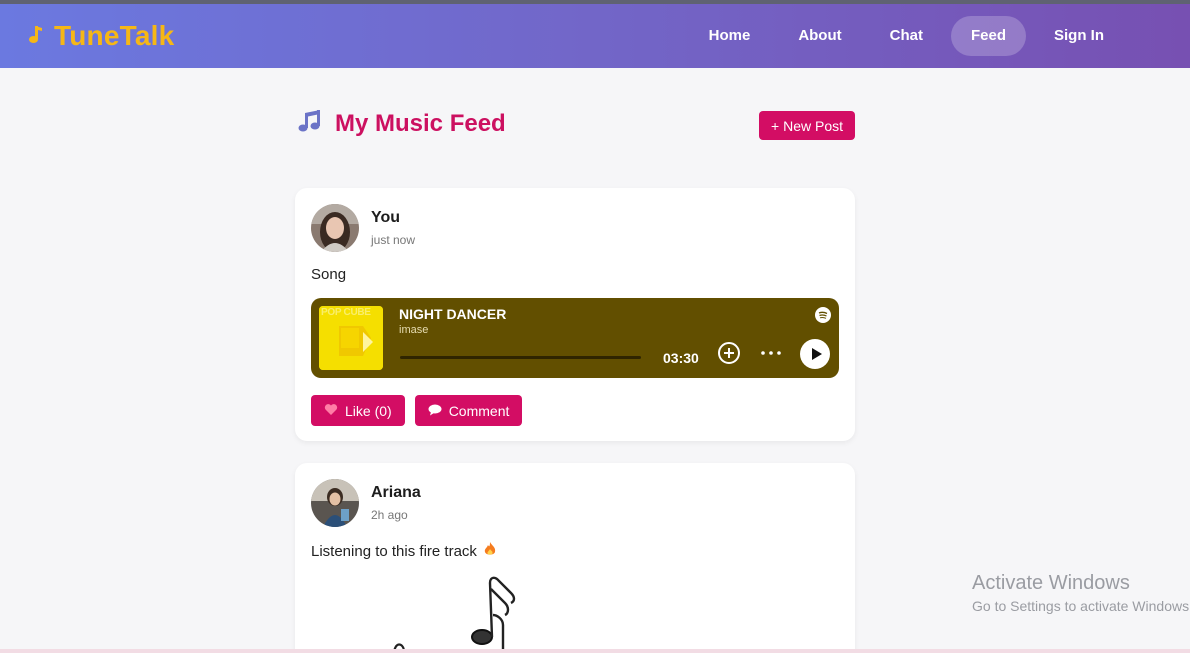  Describe the element at coordinates (520, 357) in the screenshot. I see `progress-bar` at that location.